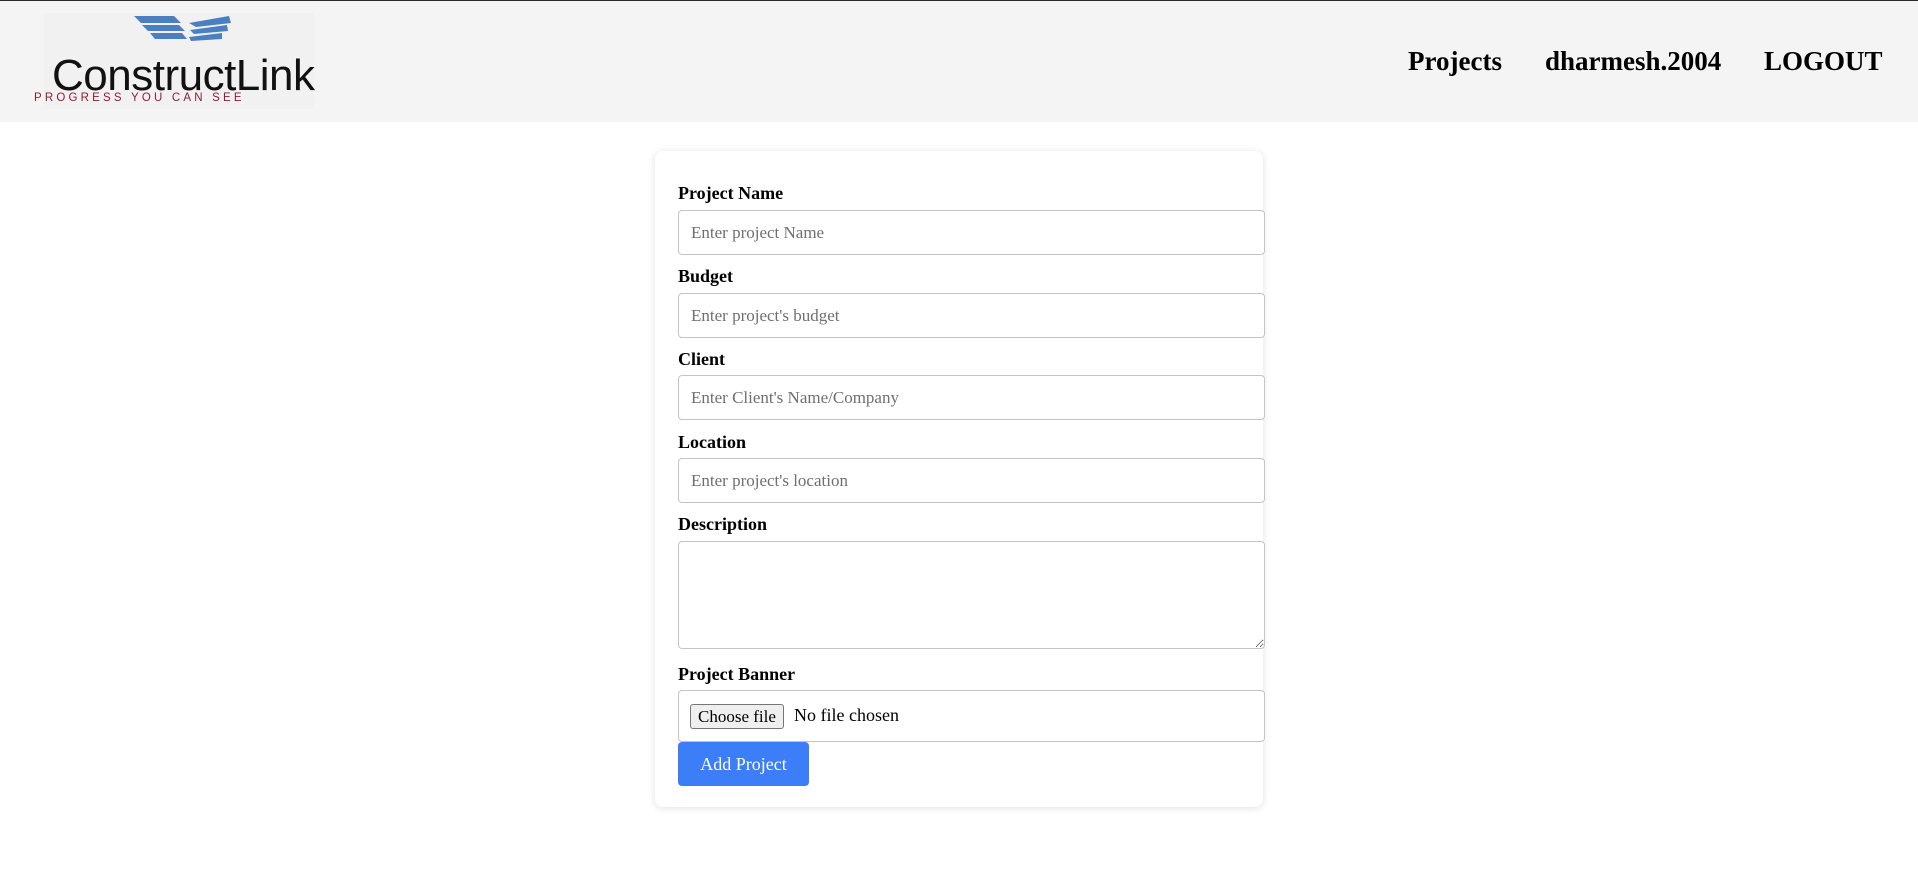 Image resolution: width=1918 pixels, height=872 pixels. I want to click on project-banner-file-input: Choose file No file chosen, so click(971, 716).